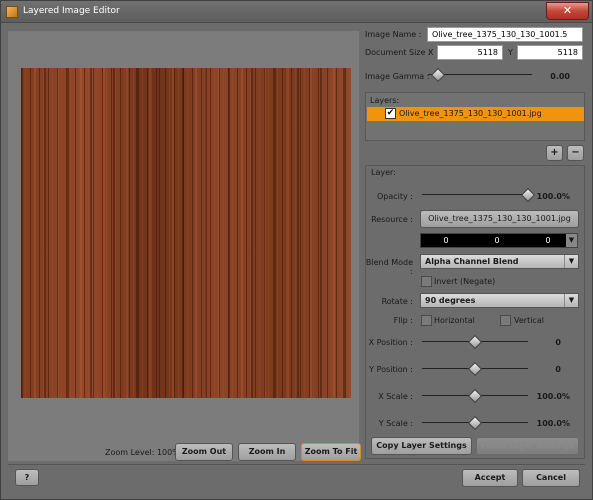 The image size is (593, 500). I want to click on app-icon, so click(12, 12).